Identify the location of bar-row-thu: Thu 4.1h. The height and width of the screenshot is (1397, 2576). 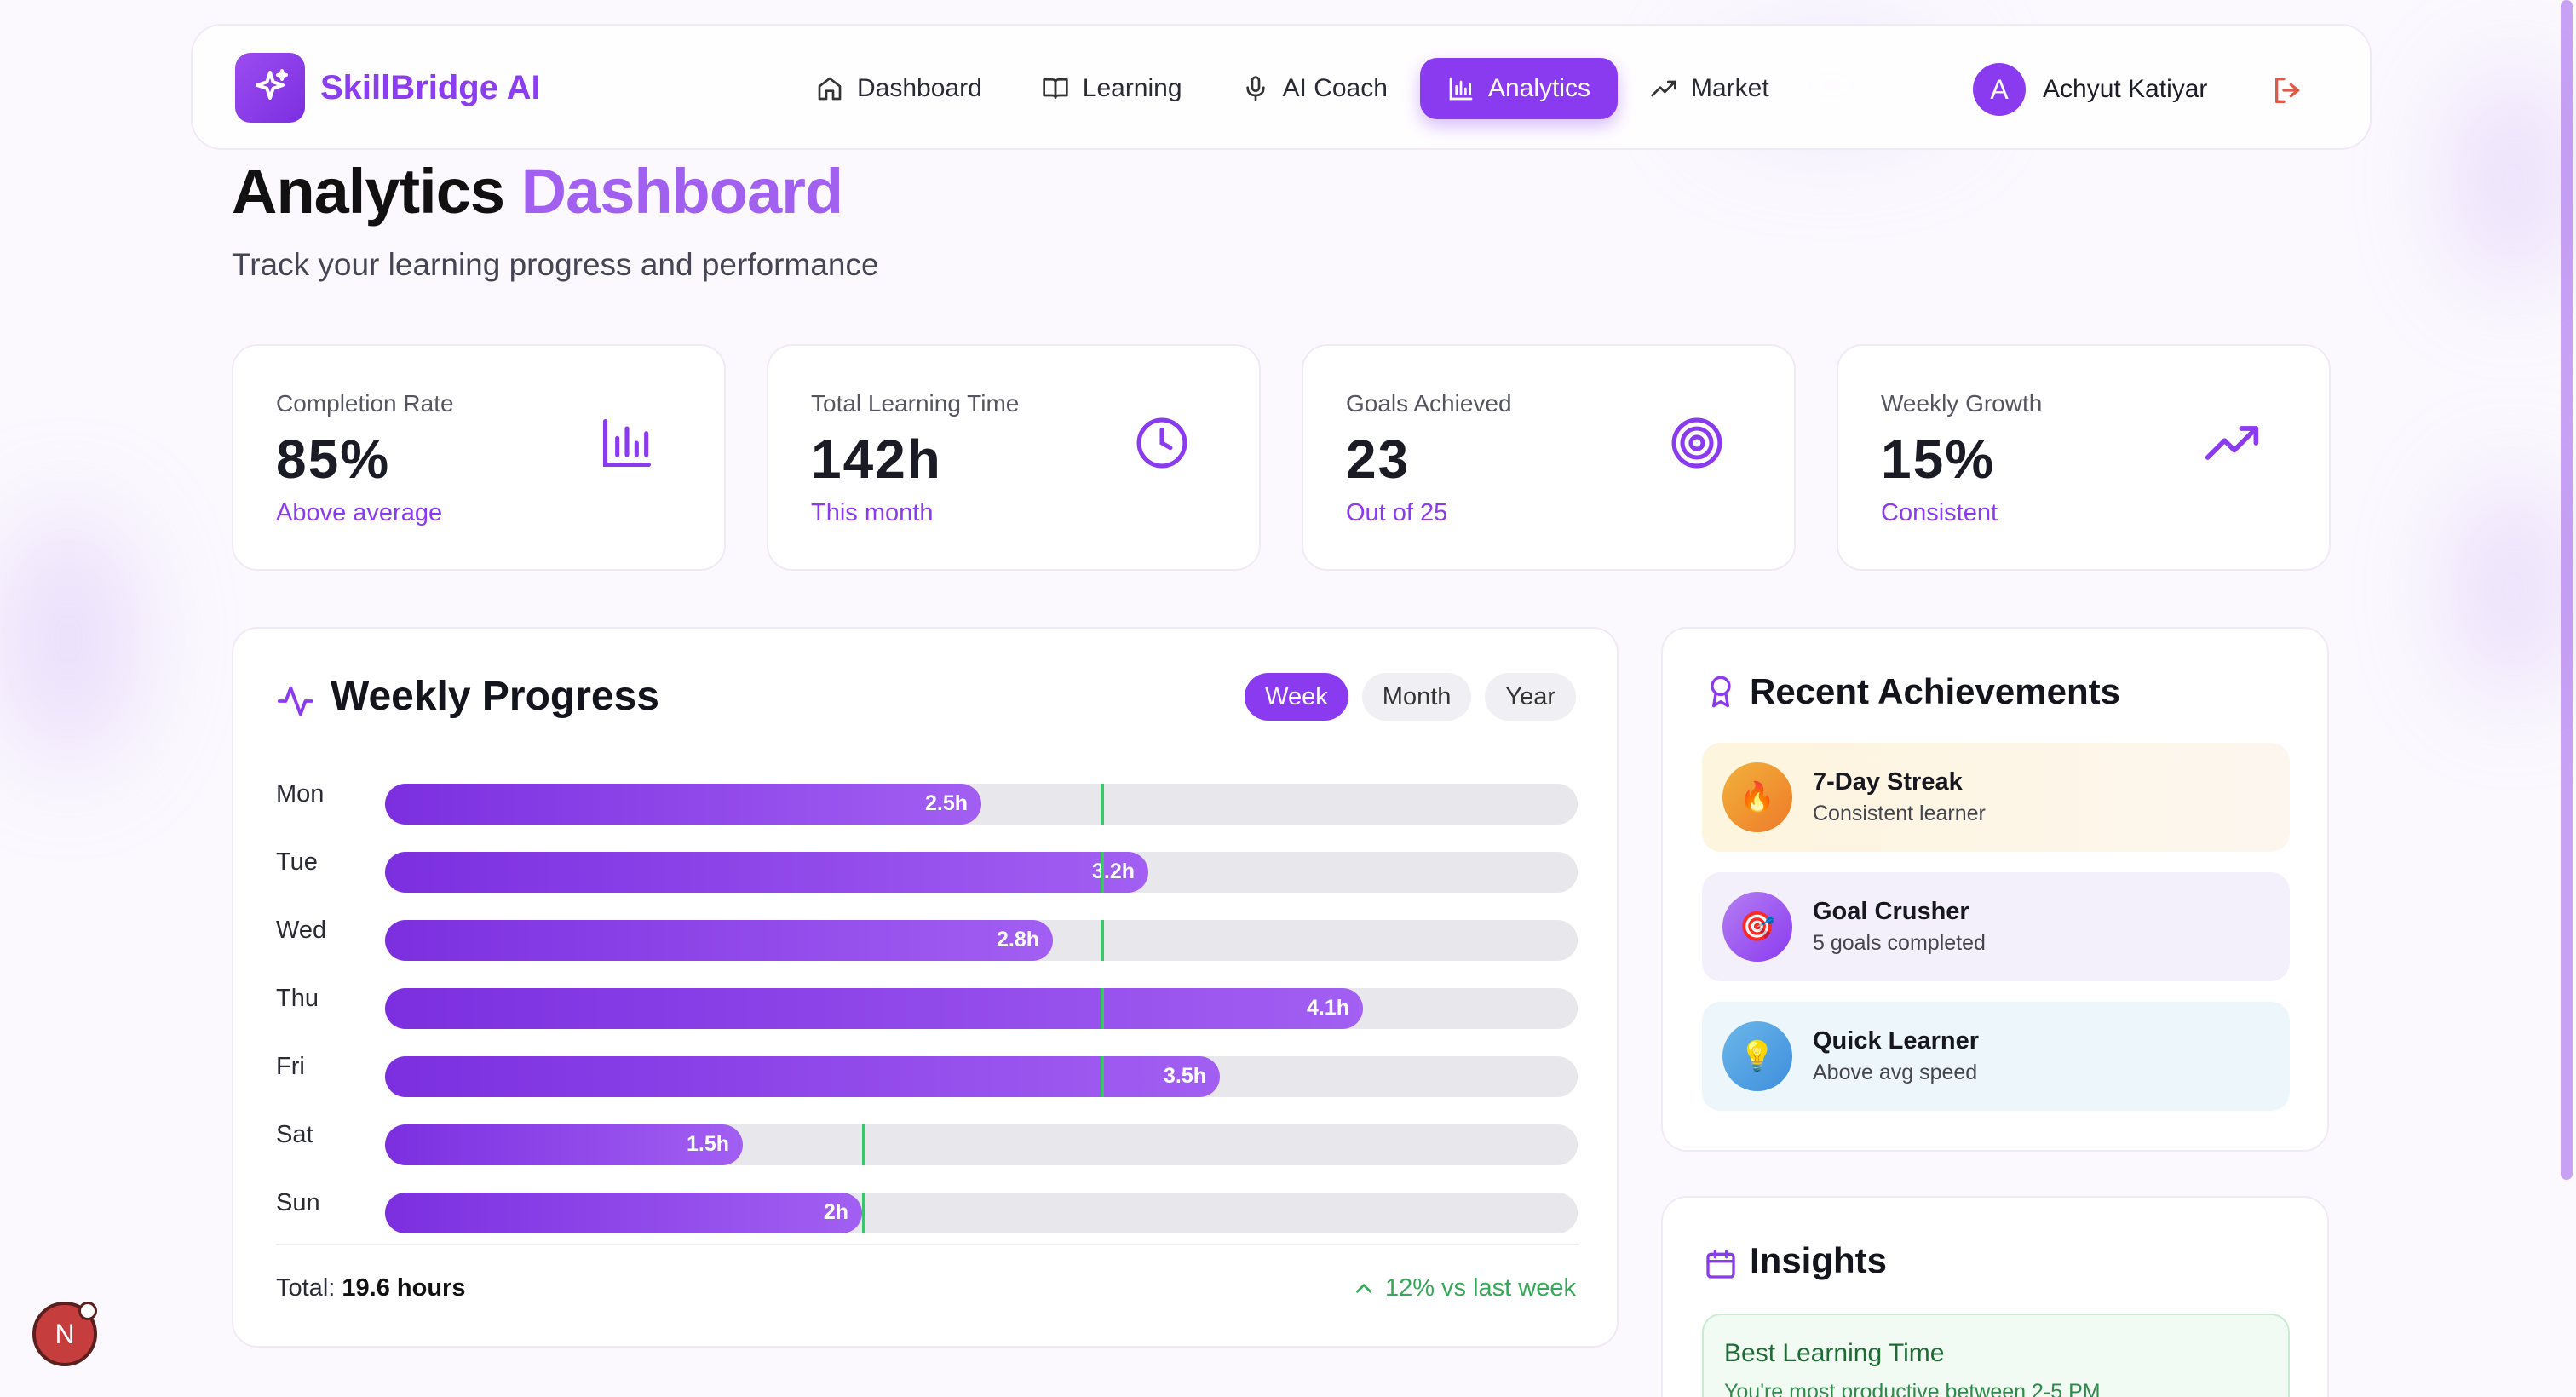
(927, 1004).